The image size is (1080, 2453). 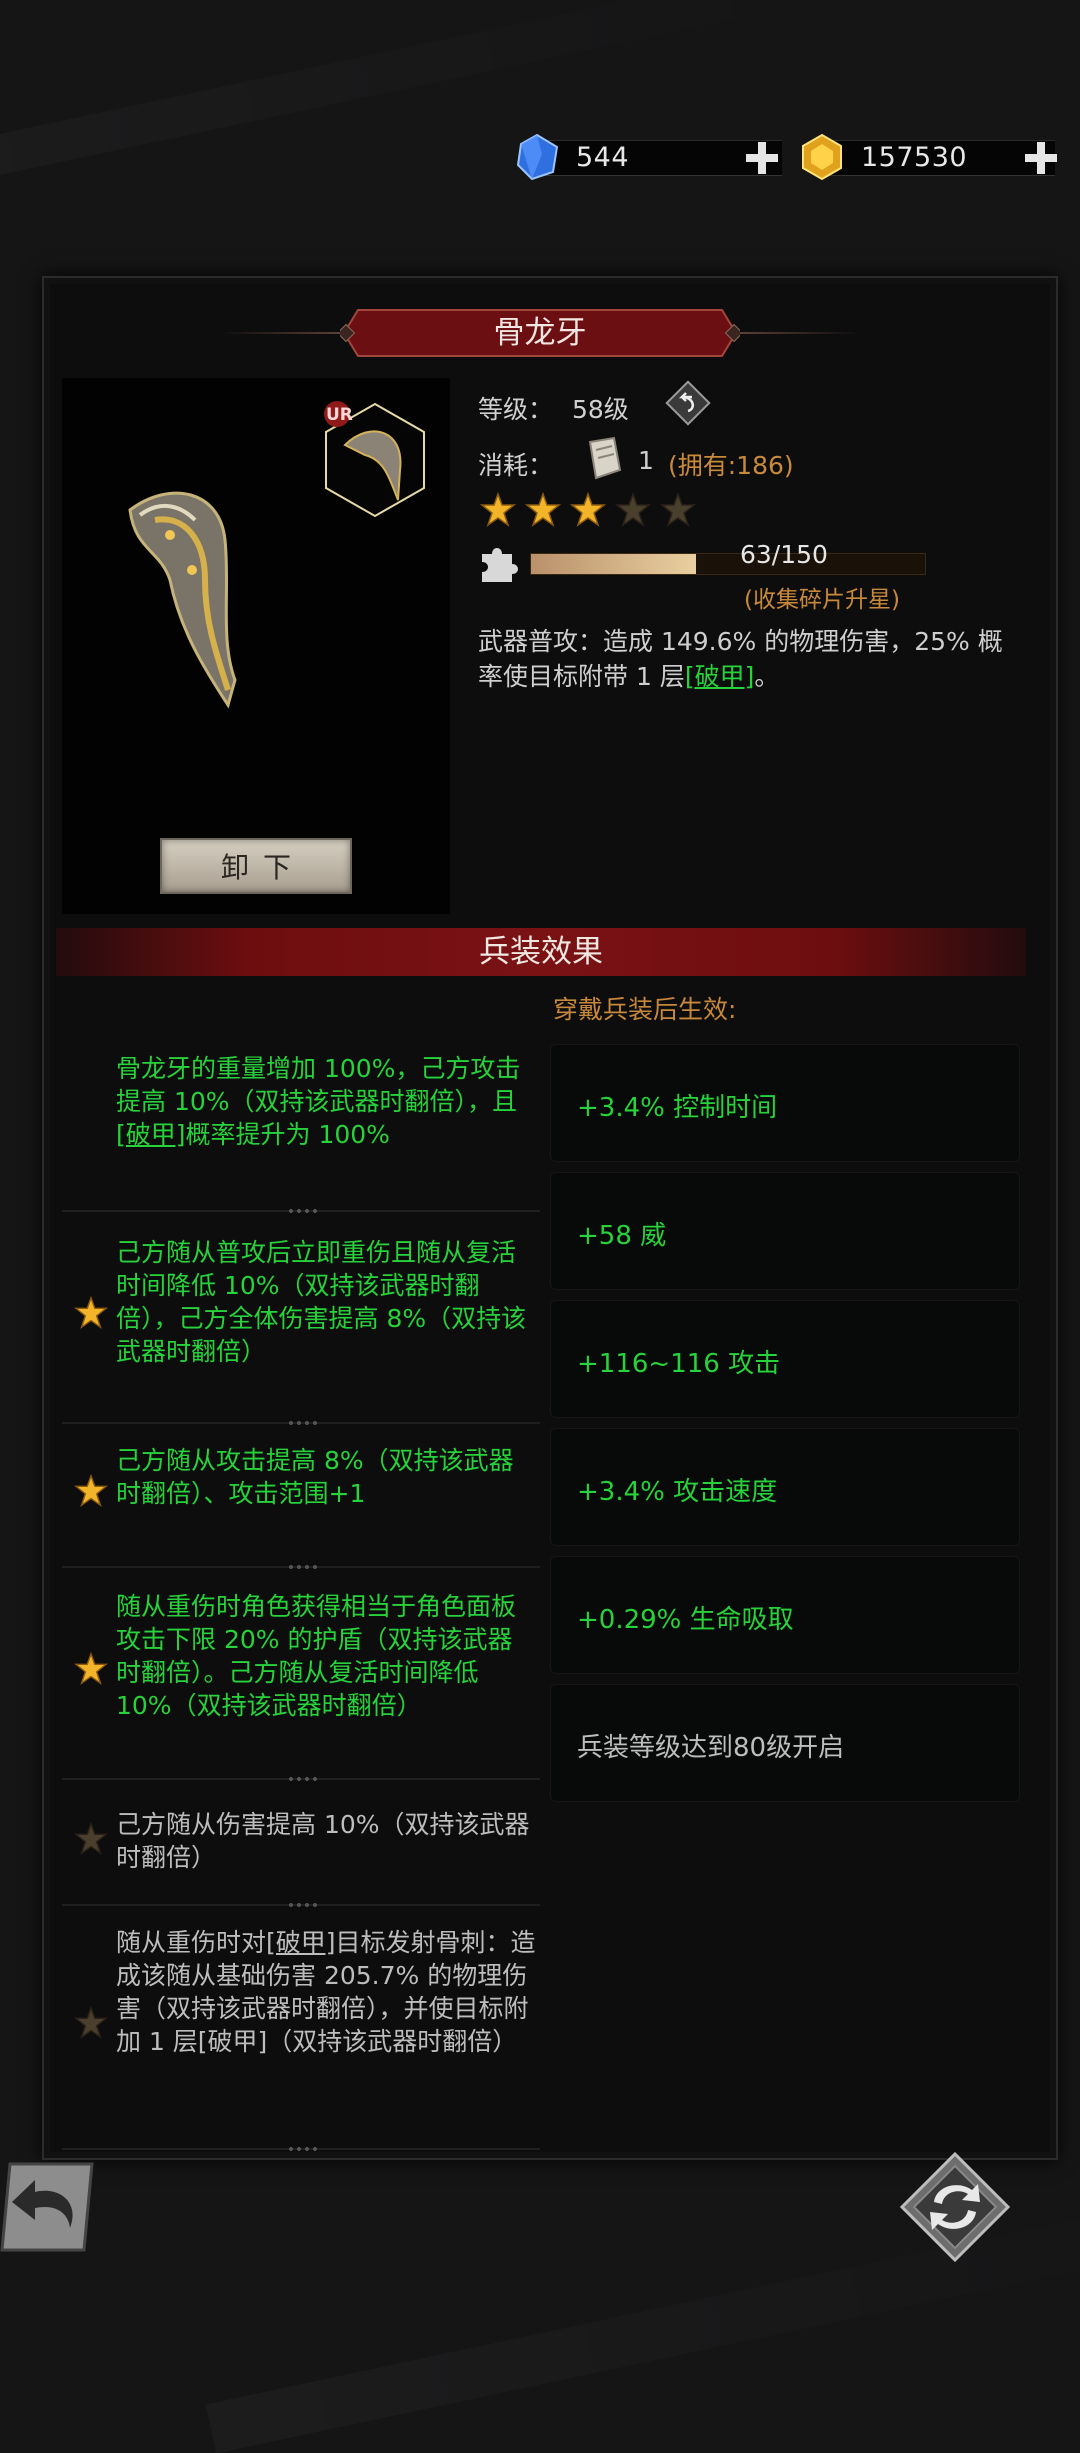 I want to click on rarity-badge: UR, so click(x=339, y=415).